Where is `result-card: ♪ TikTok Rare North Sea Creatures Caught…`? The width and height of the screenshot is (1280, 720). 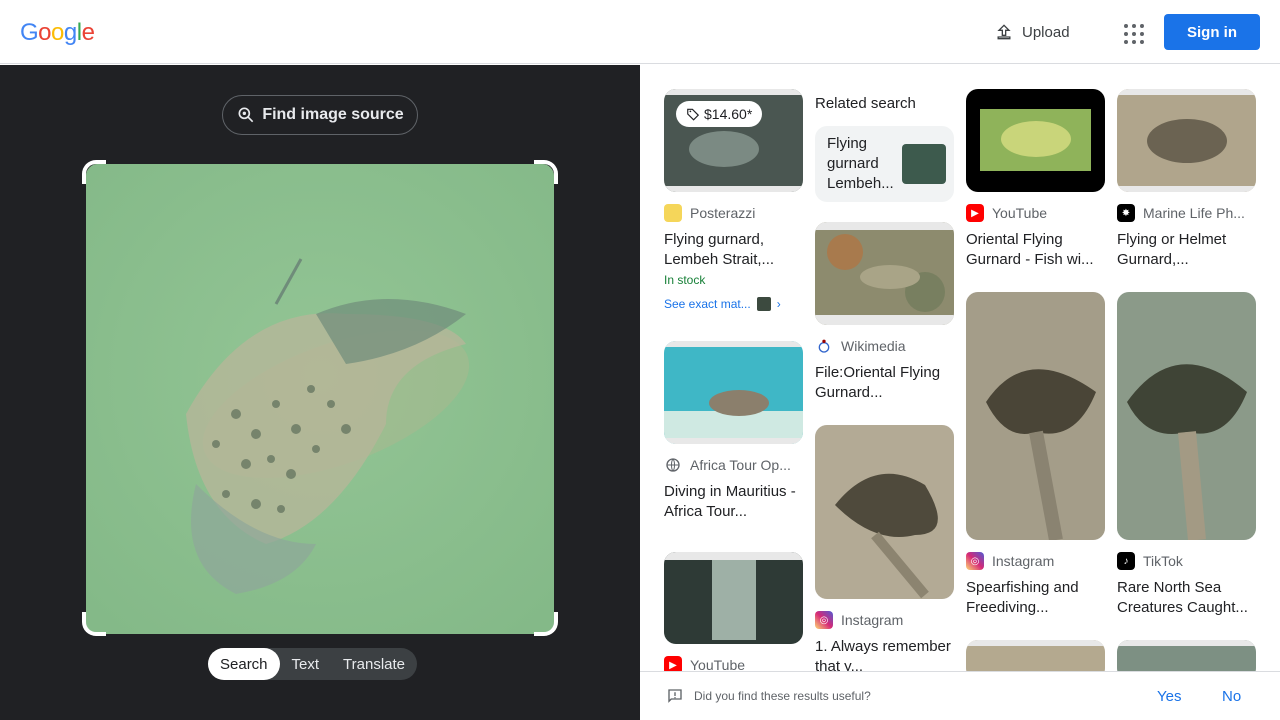
result-card: ♪ TikTok Rare North Sea Creatures Caught… is located at coordinates (1186, 455).